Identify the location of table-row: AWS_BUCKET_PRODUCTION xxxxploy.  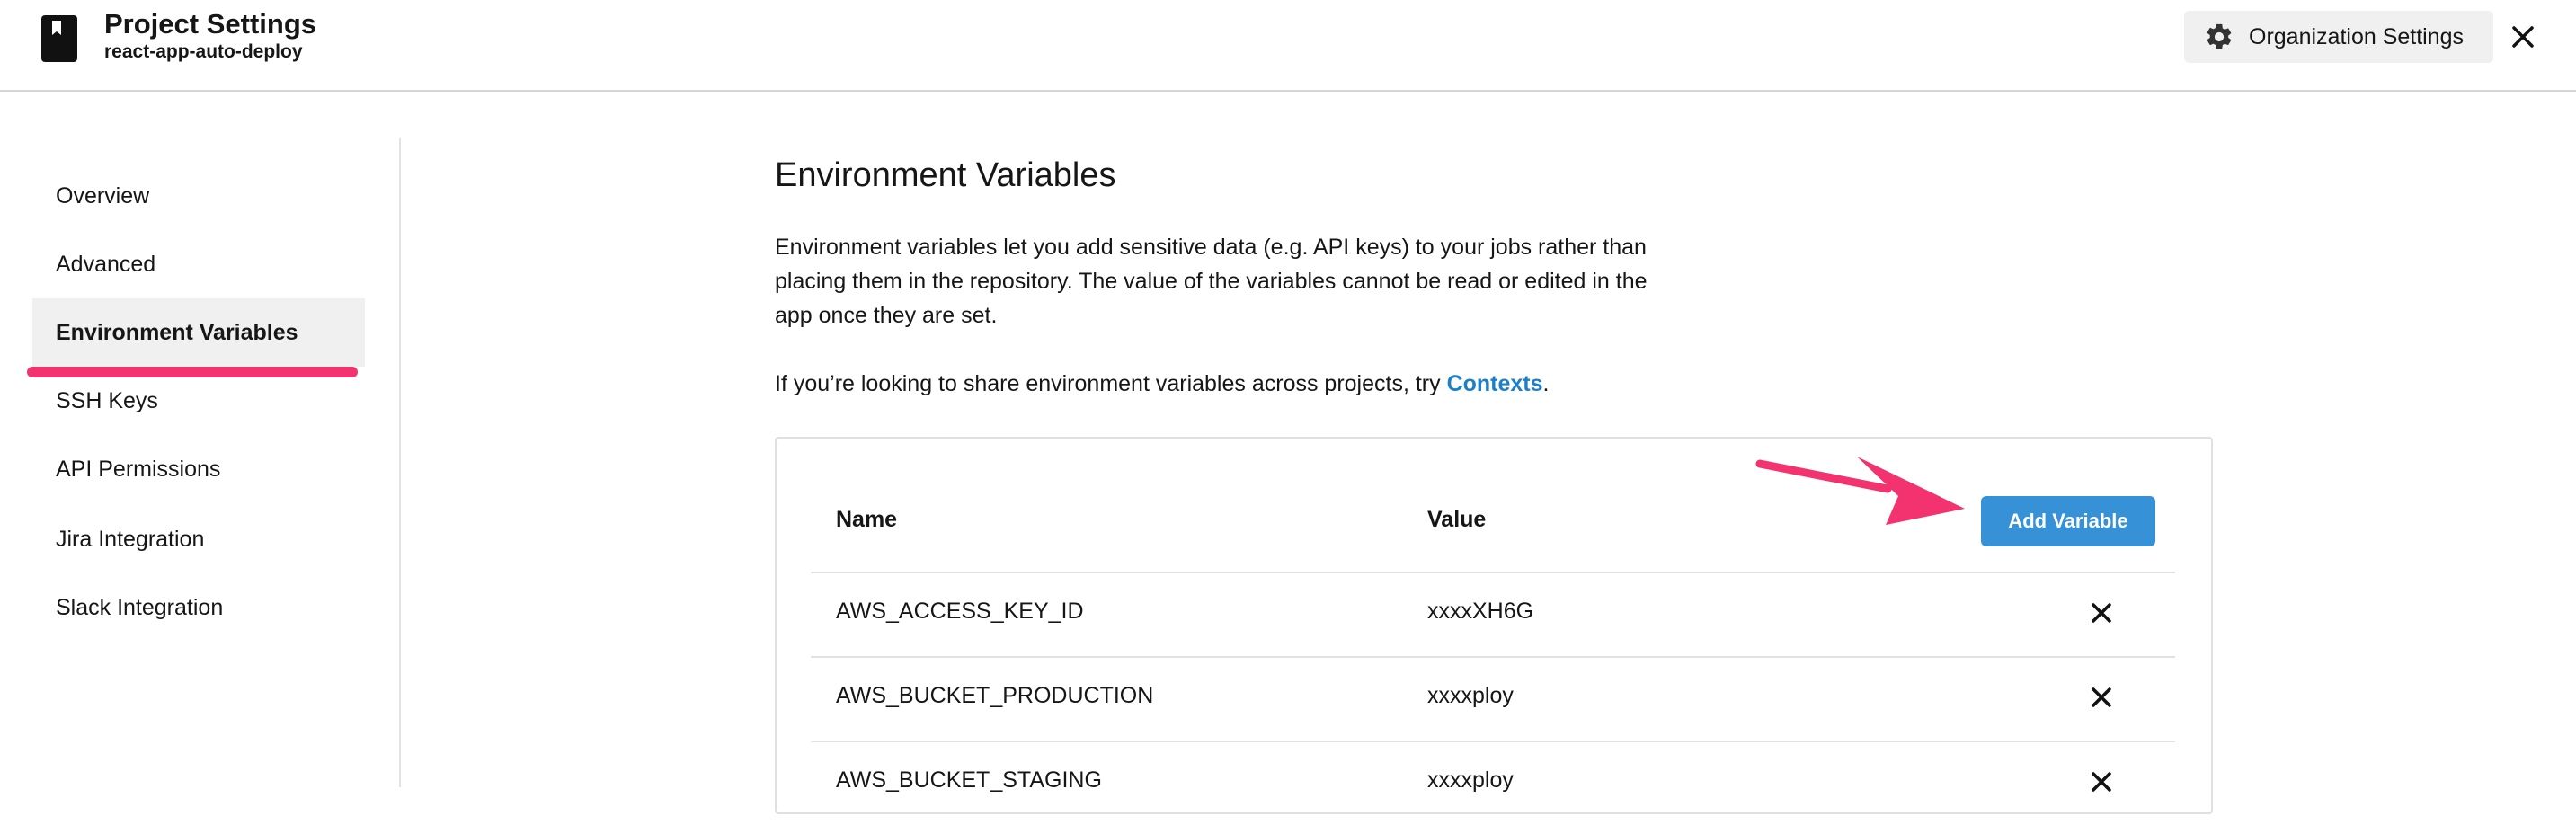
(1493, 698).